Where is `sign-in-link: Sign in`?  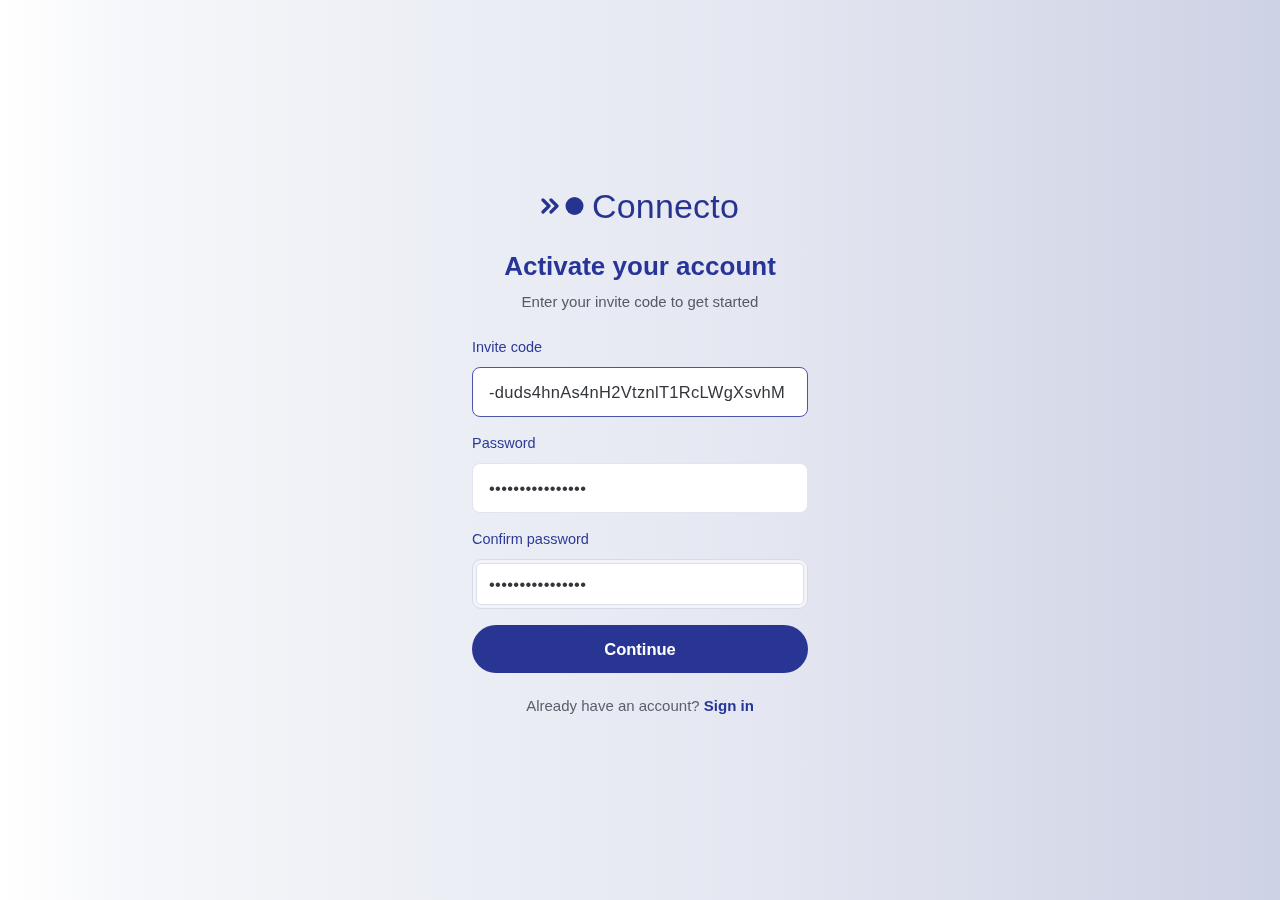 sign-in-link: Sign in is located at coordinates (728, 705).